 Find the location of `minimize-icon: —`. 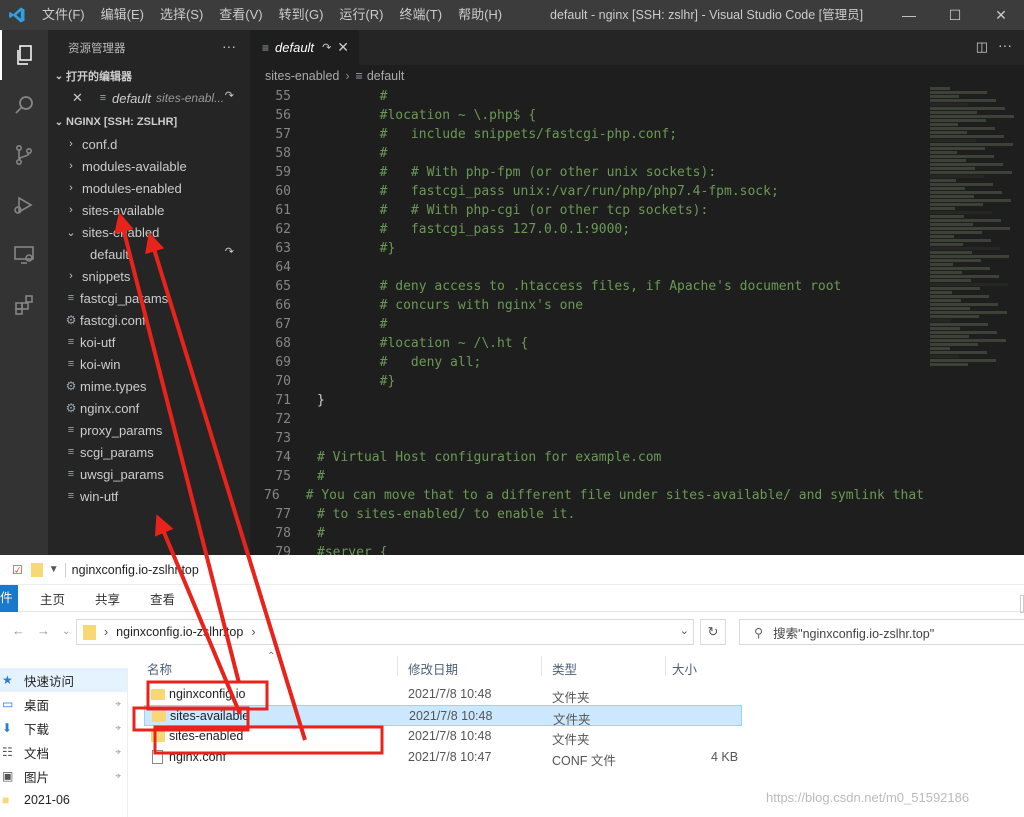

minimize-icon: — is located at coordinates (909, 15).